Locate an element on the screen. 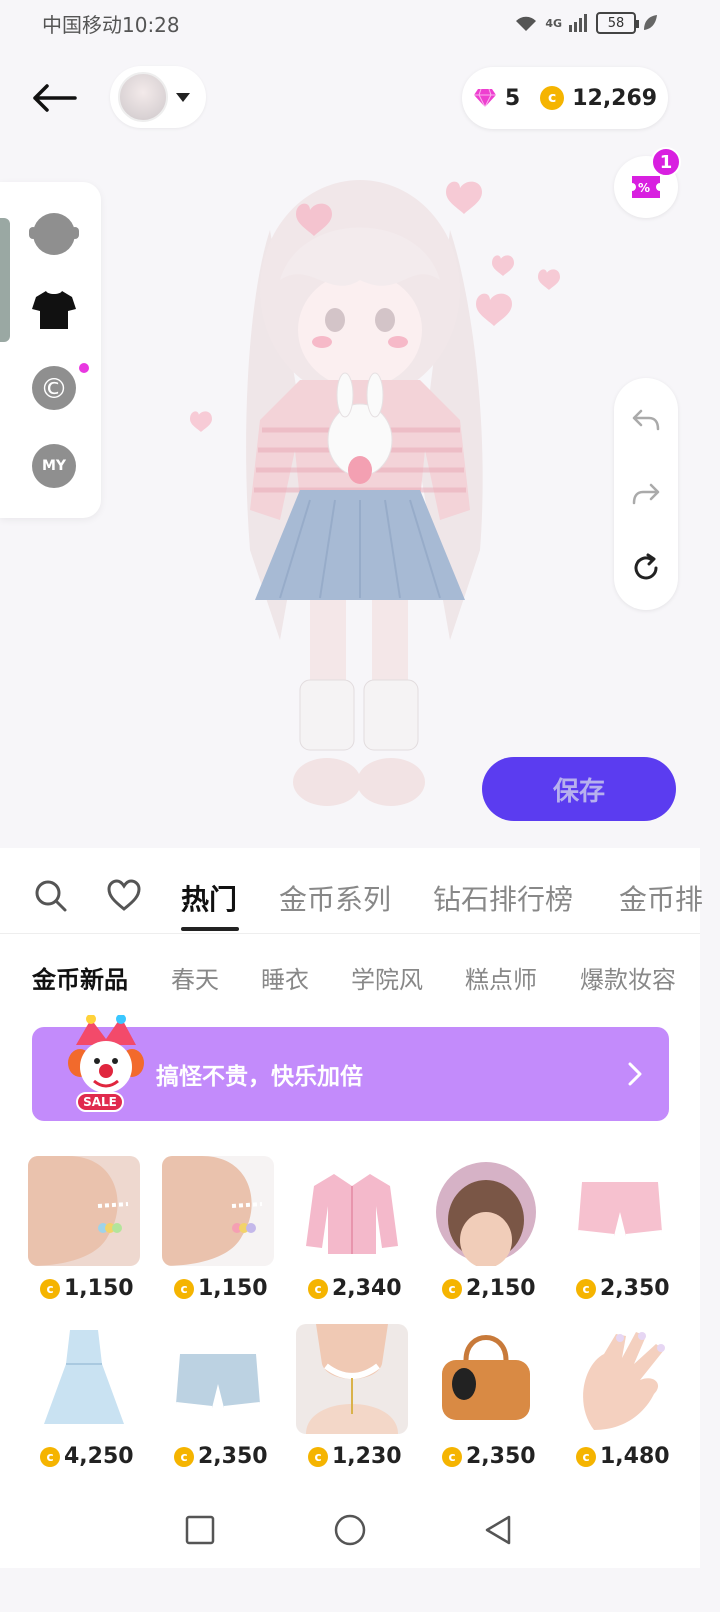 The image size is (720, 1612). avatar is located at coordinates (143, 97).